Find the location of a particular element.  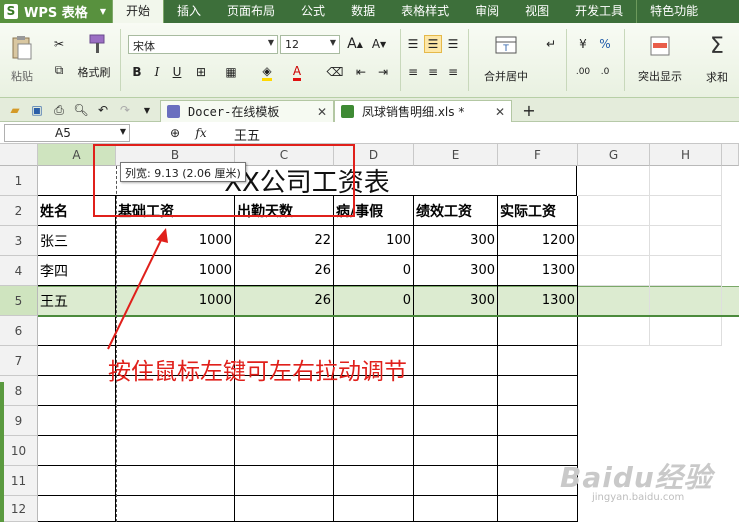

new-tab-button: + is located at coordinates (529, 110).